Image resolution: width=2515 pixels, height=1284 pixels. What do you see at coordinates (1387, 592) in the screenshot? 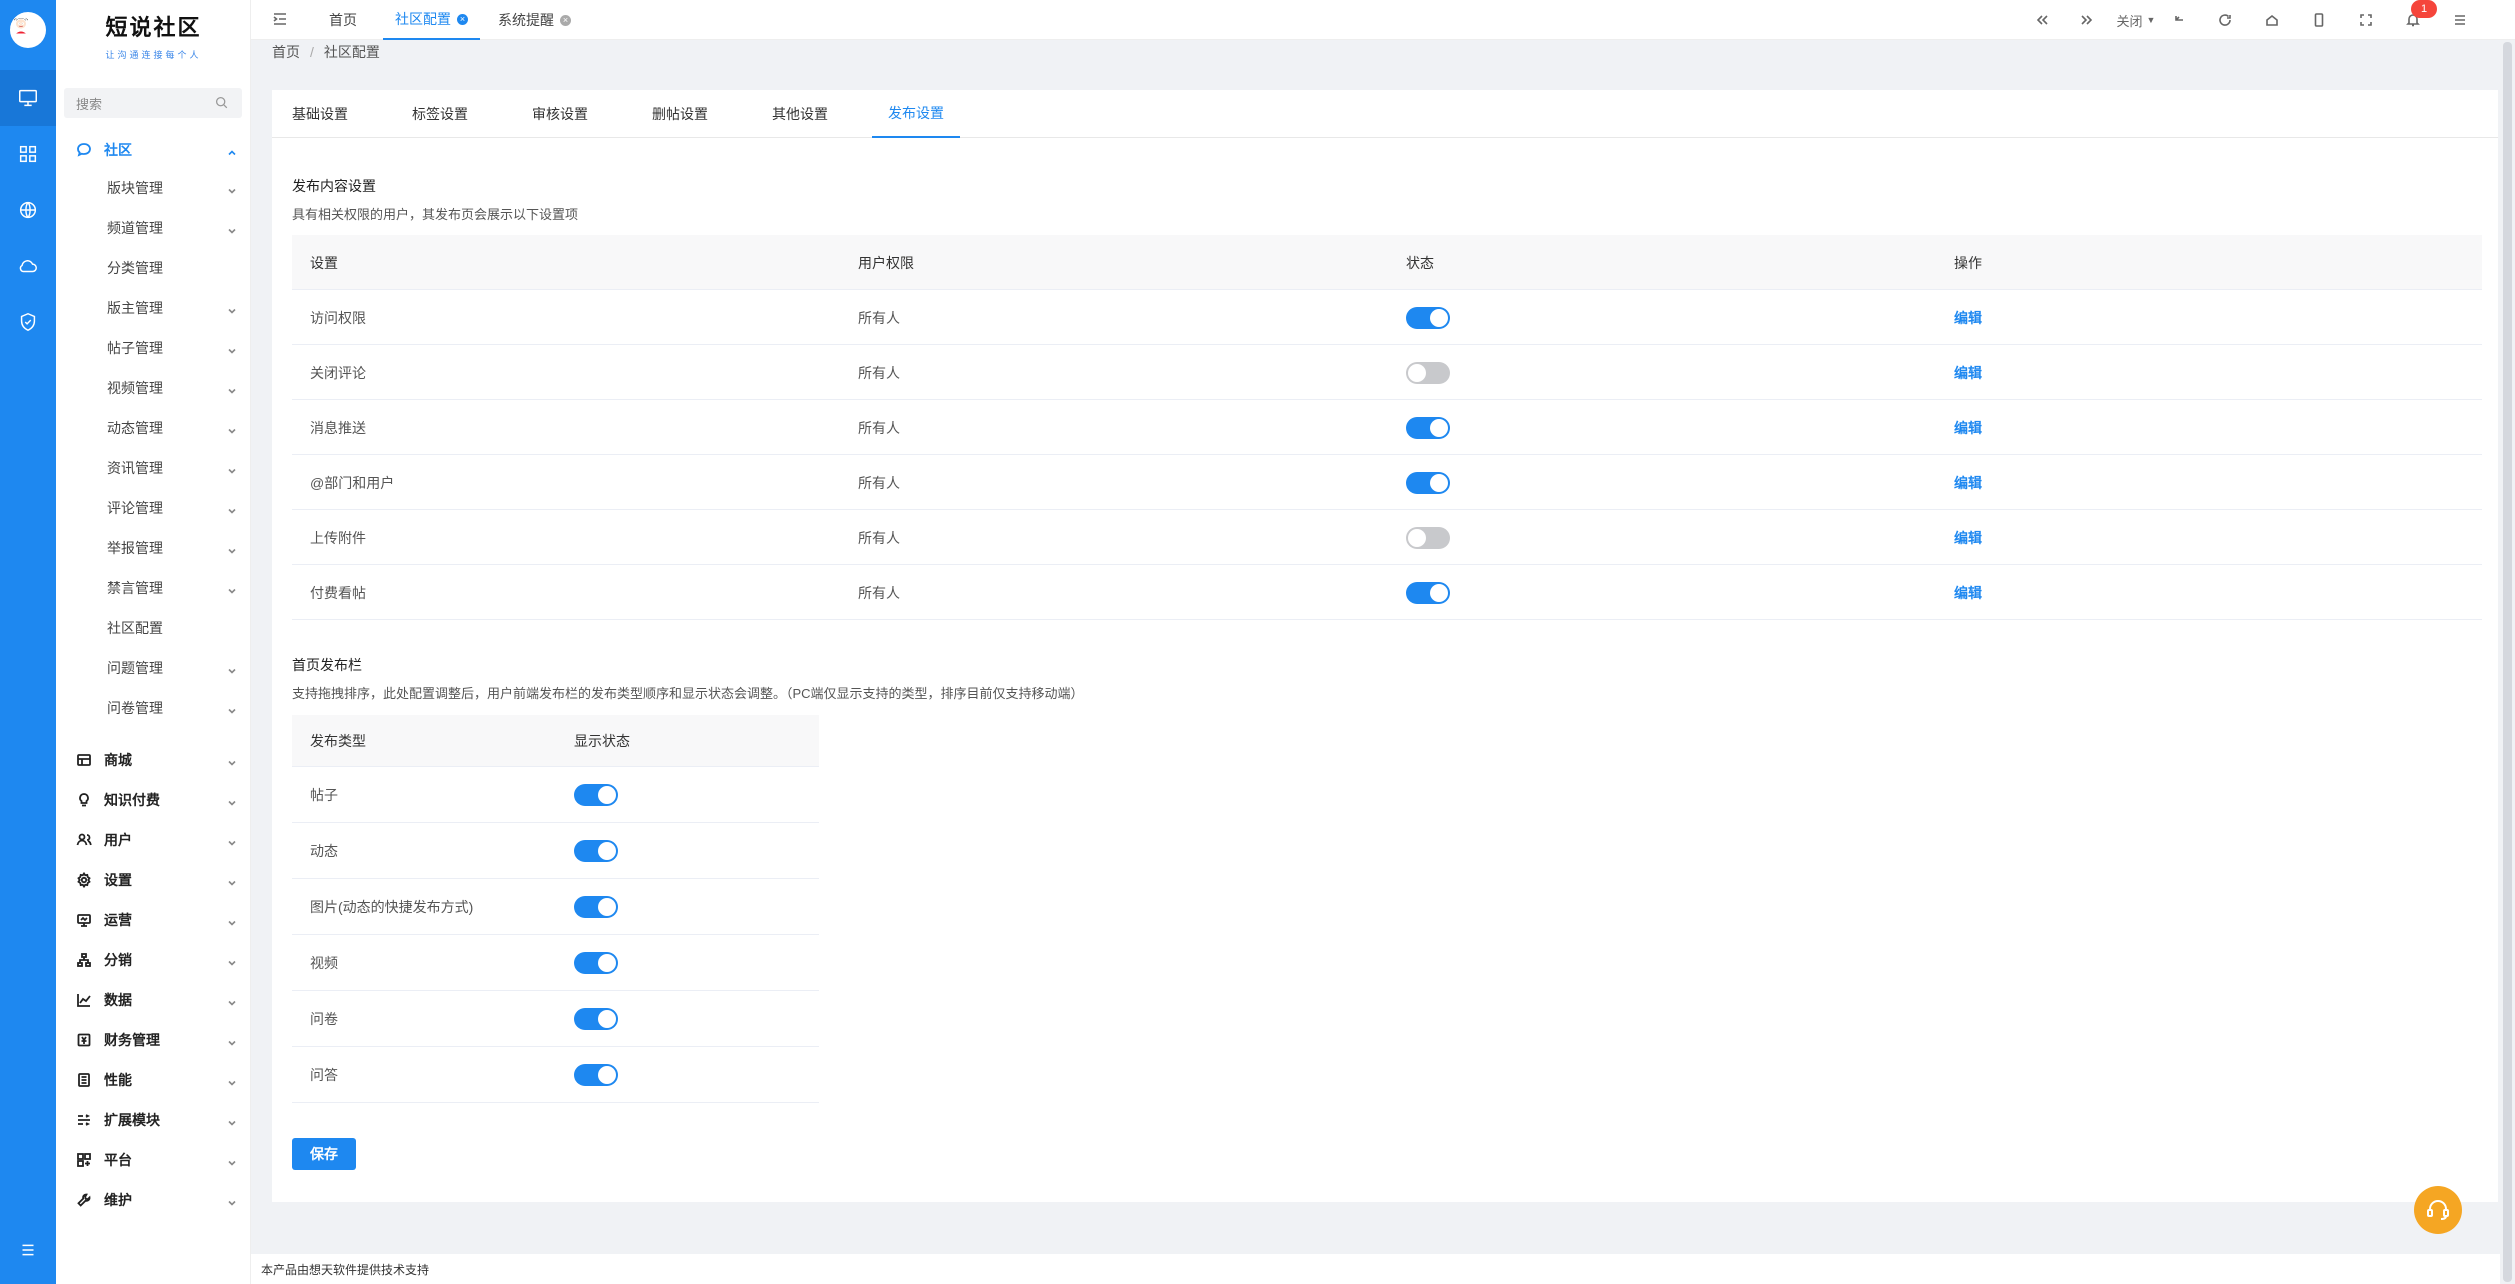
I see `table-row: 付费看帖 所有人 编辑` at bounding box center [1387, 592].